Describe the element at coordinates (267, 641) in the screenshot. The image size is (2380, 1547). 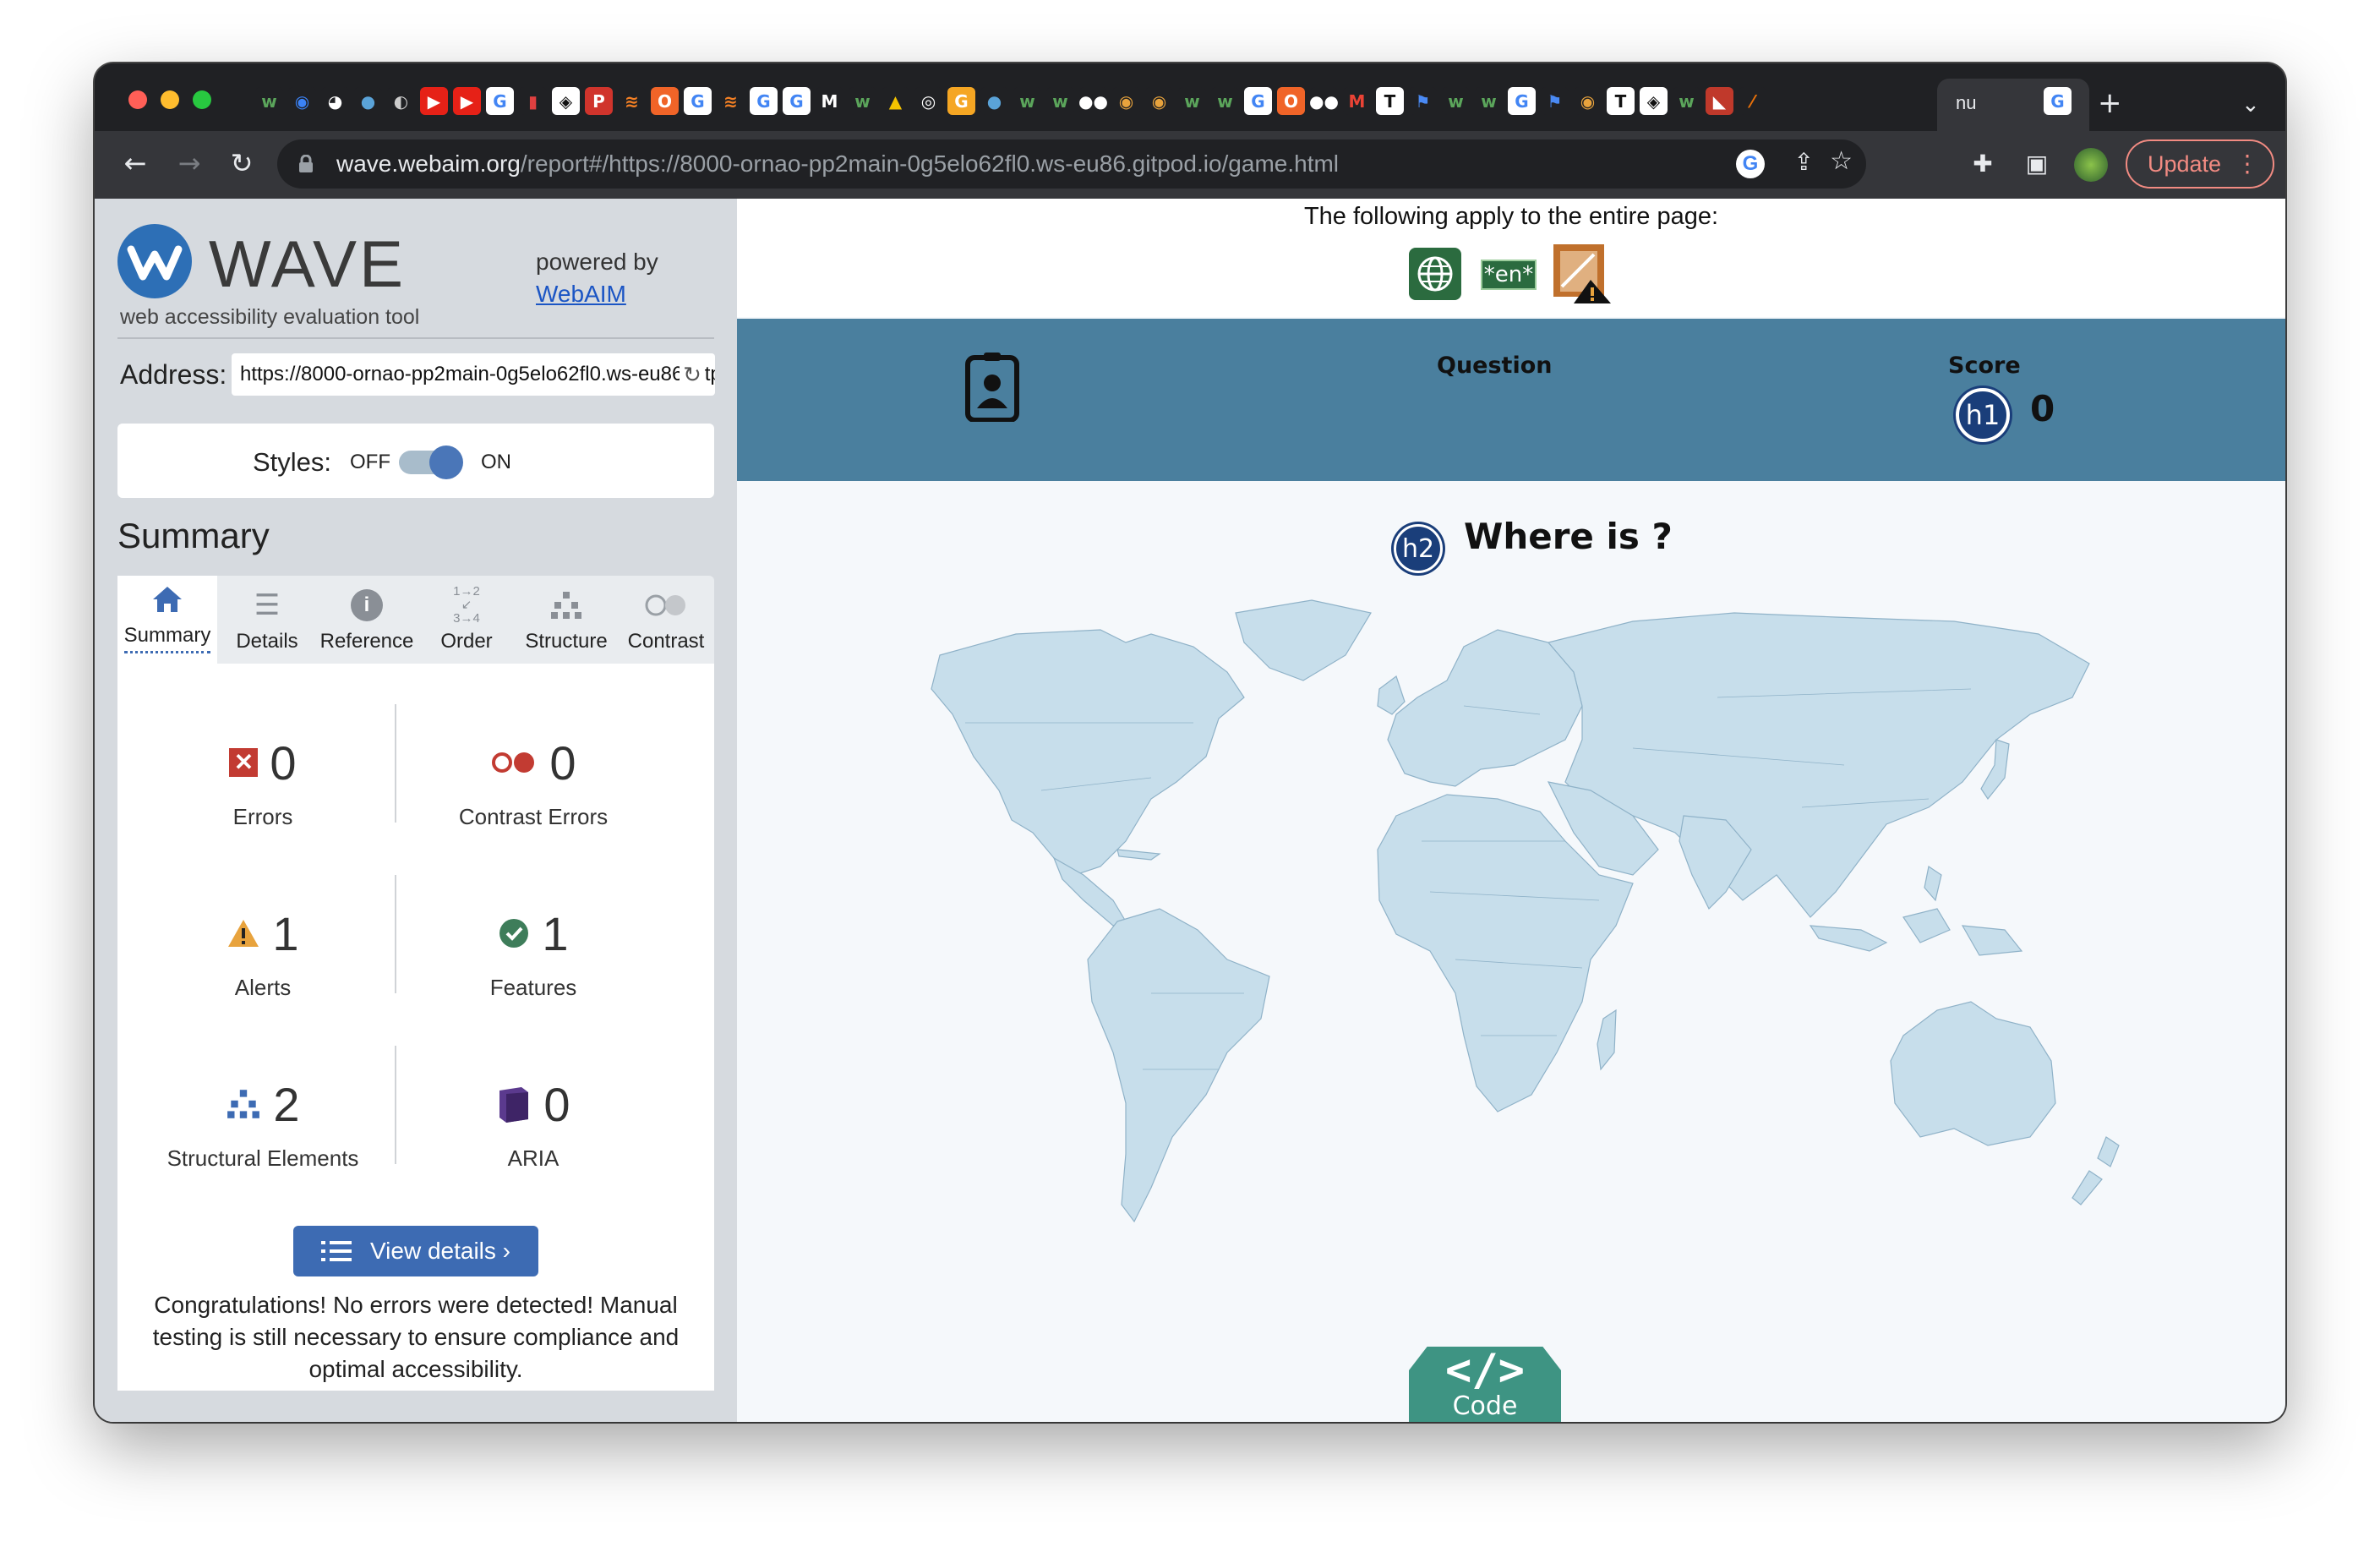
I see `tab-label: Details` at that location.